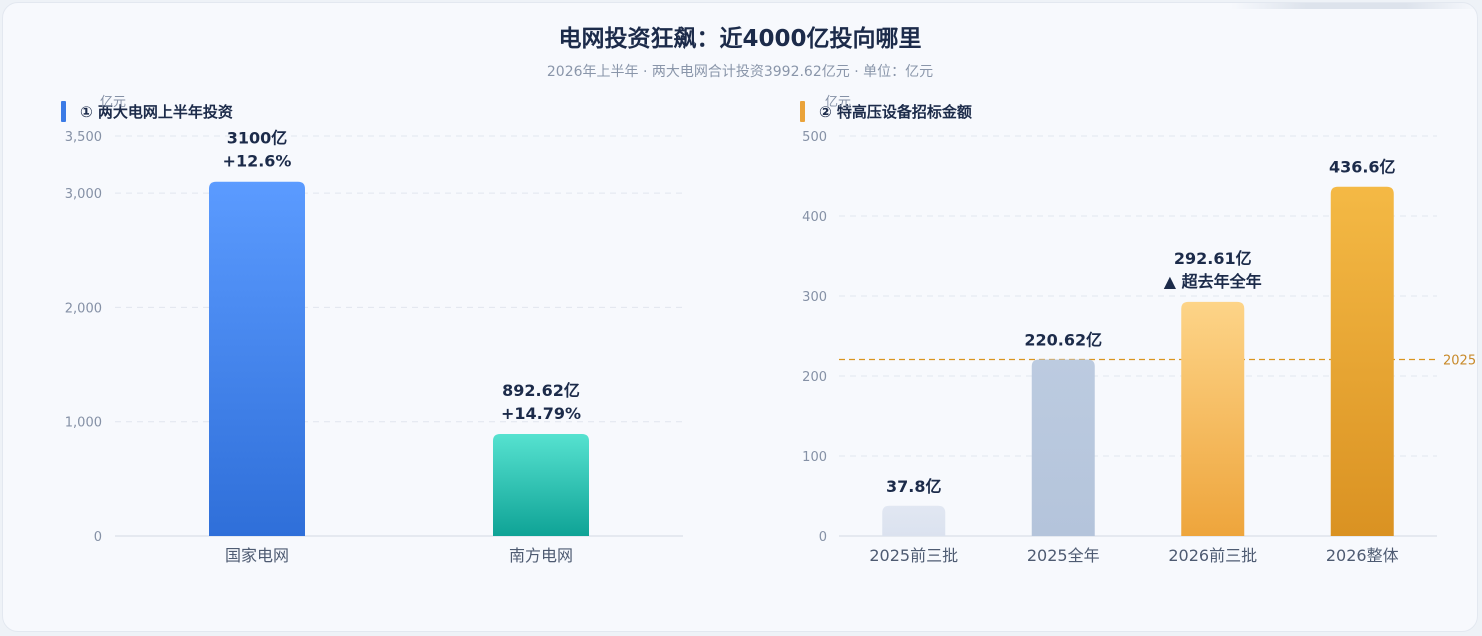 Image resolution: width=1482 pixels, height=636 pixels. I want to click on bar-南方电网, so click(541, 484).